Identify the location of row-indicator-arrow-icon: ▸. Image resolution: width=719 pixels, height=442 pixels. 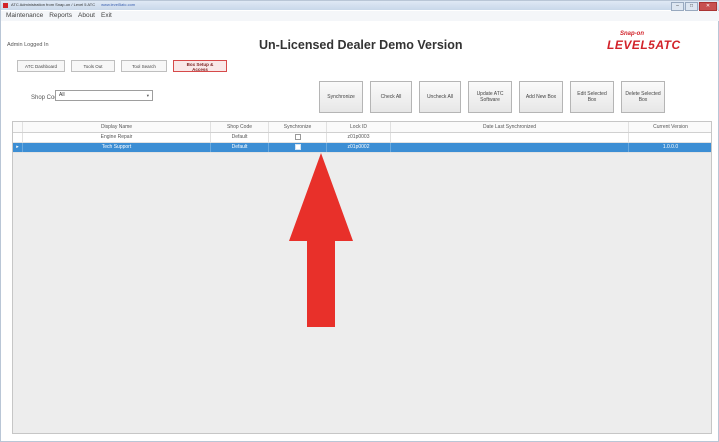
(18, 147).